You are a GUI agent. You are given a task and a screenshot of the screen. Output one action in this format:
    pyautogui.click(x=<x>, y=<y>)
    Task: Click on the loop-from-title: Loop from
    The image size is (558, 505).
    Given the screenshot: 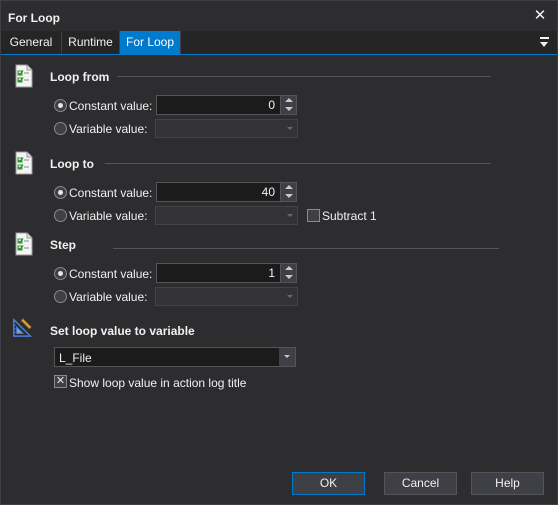 What is the action you would take?
    pyautogui.click(x=80, y=77)
    